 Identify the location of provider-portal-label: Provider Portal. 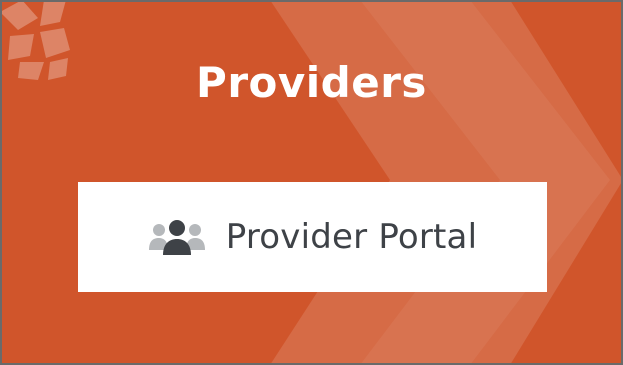
(351, 237).